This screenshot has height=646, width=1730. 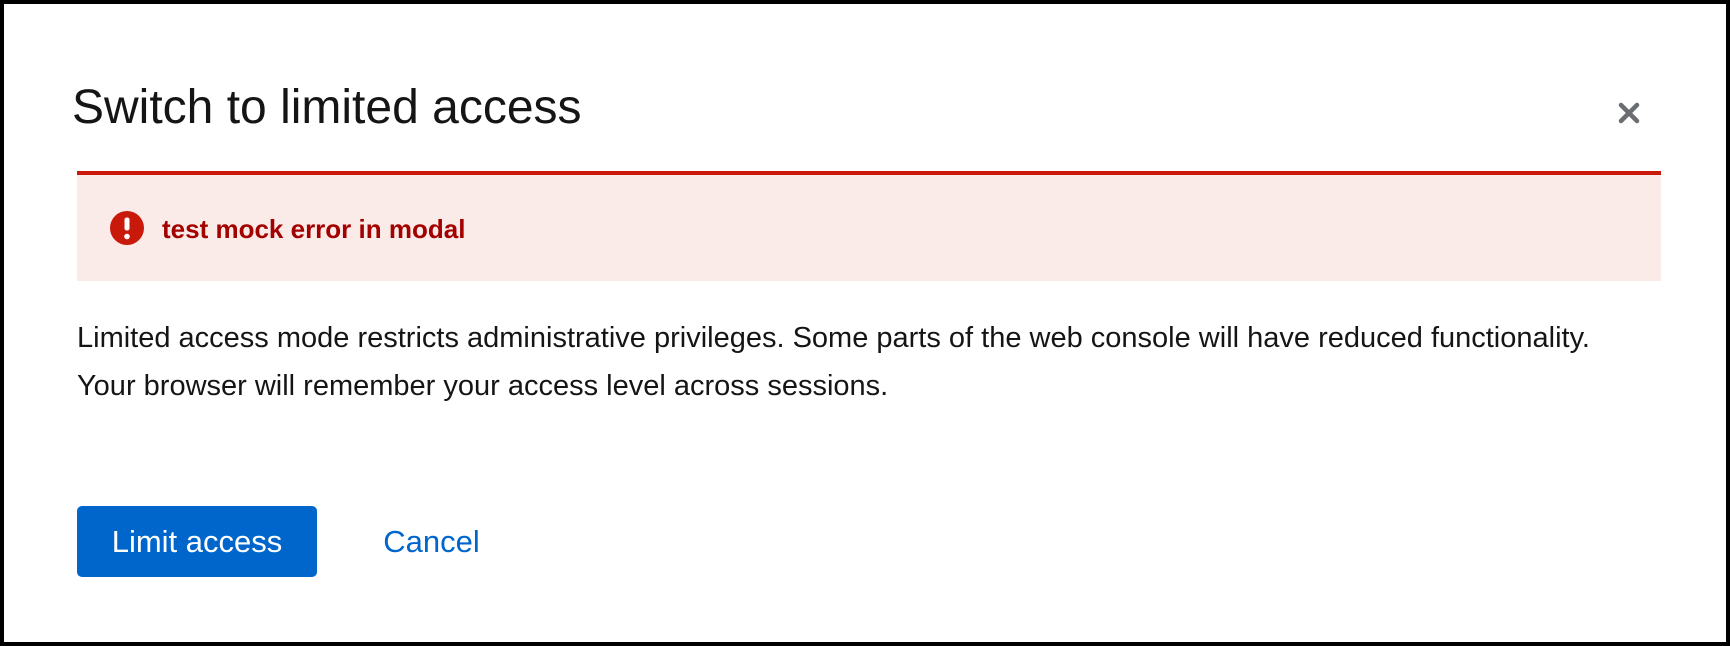 I want to click on cancel-button: Cancel, so click(x=431, y=541).